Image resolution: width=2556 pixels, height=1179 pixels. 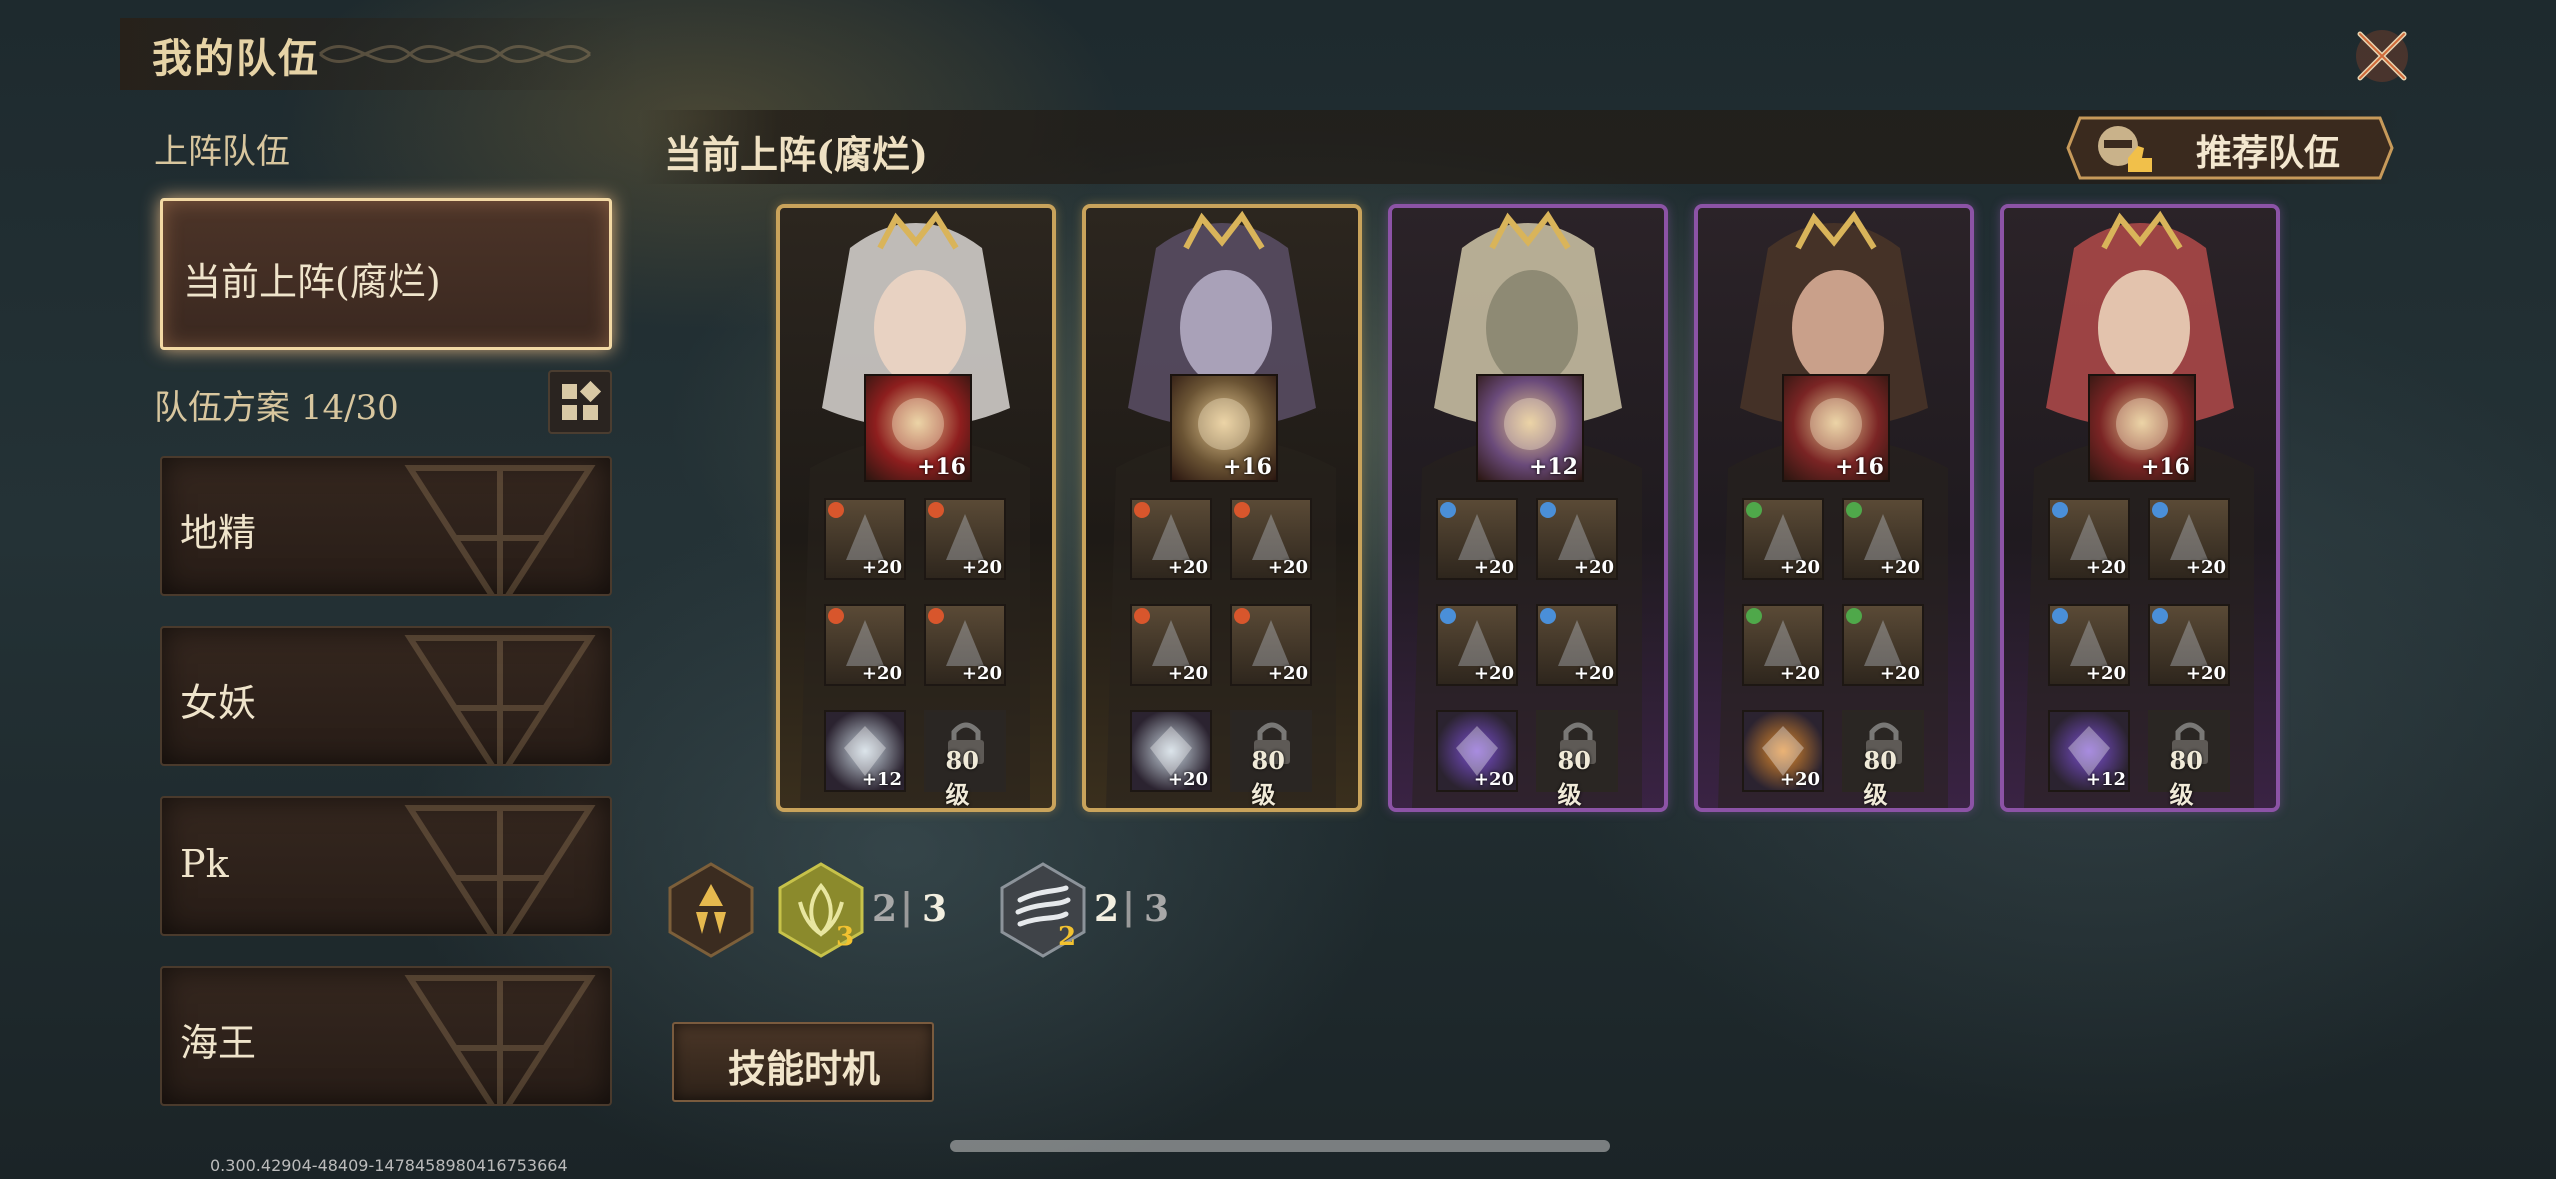 What do you see at coordinates (845, 937) in the screenshot?
I see `synergy-1-count: 3` at bounding box center [845, 937].